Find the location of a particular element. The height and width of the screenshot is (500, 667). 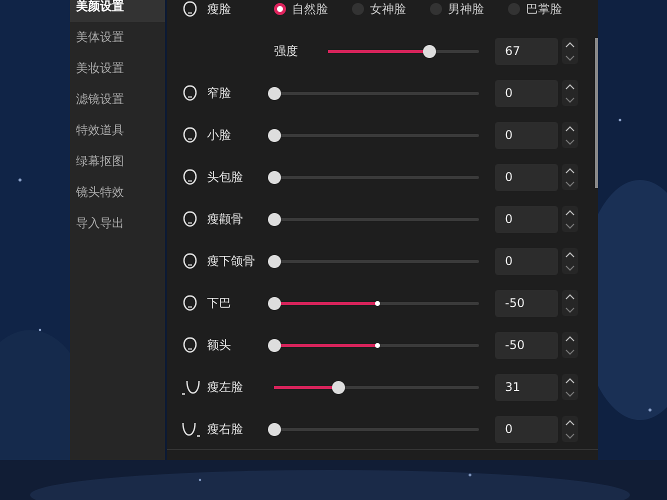

radio-option: 女神脸 is located at coordinates (391, 9).